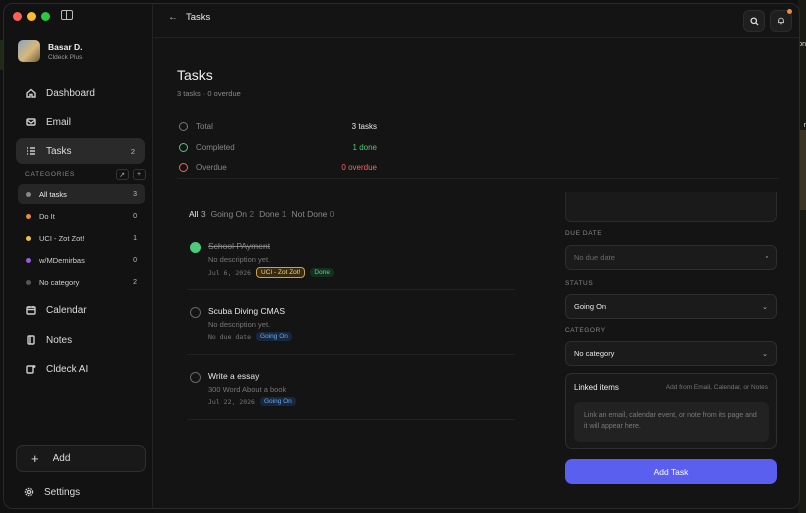  I want to click on tasks-count-badge: 2, so click(132, 151).